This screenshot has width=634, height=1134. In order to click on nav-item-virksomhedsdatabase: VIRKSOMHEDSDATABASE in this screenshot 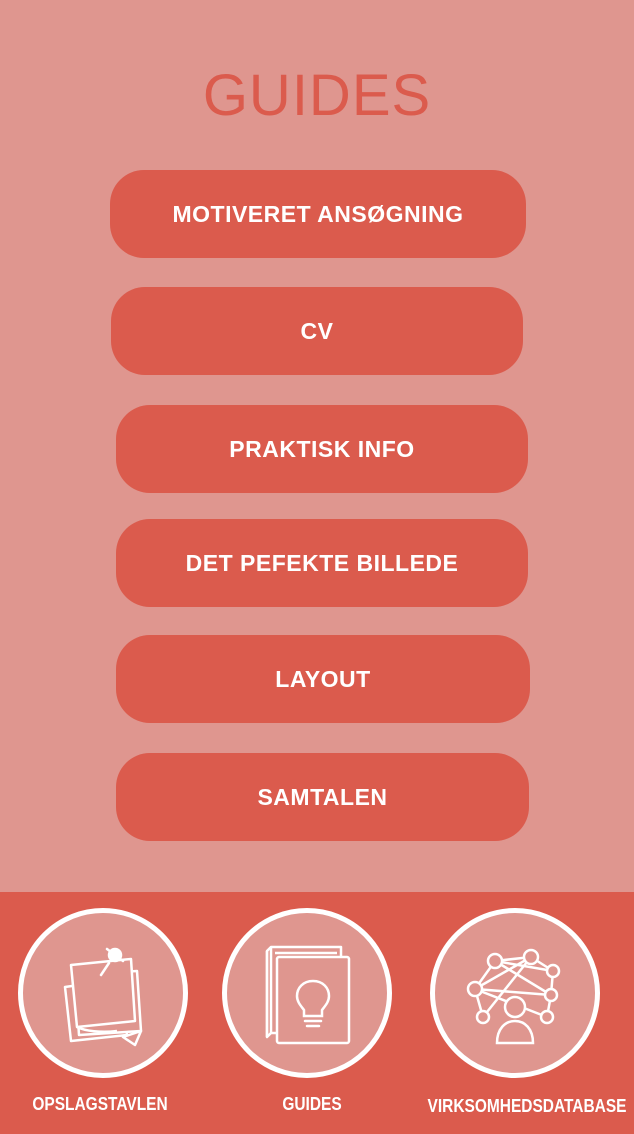, I will do `click(523, 1013)`.